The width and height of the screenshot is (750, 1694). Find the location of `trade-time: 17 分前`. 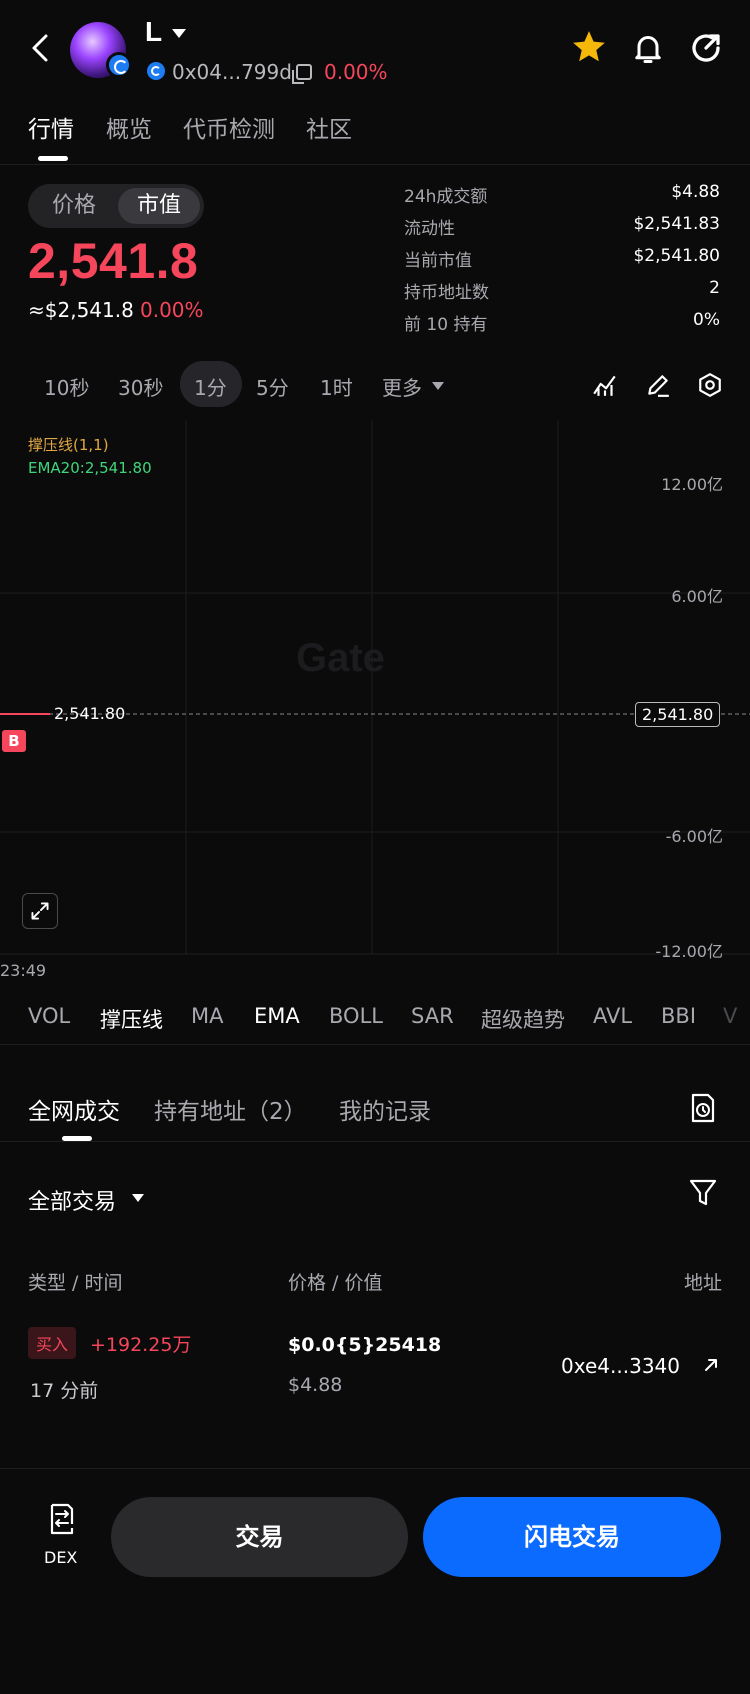

trade-time: 17 分前 is located at coordinates (64, 1391).